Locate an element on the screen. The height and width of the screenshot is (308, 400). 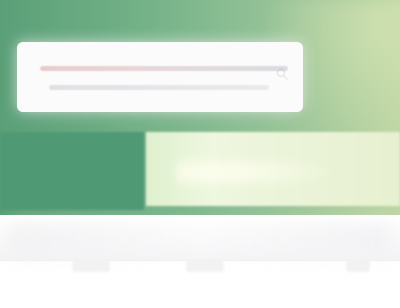
footer-item-left is located at coordinates (91, 266).